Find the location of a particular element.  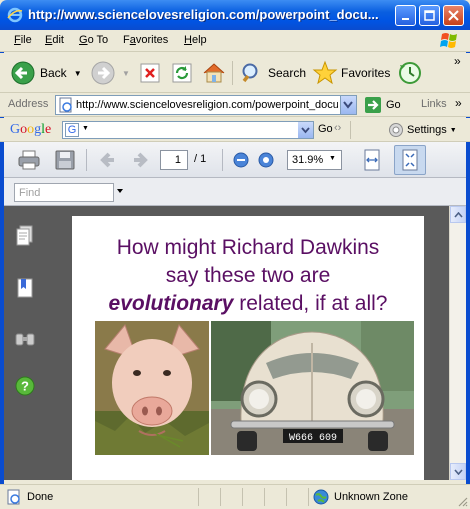

arrow-down-icon is located at coordinates (458, 471).